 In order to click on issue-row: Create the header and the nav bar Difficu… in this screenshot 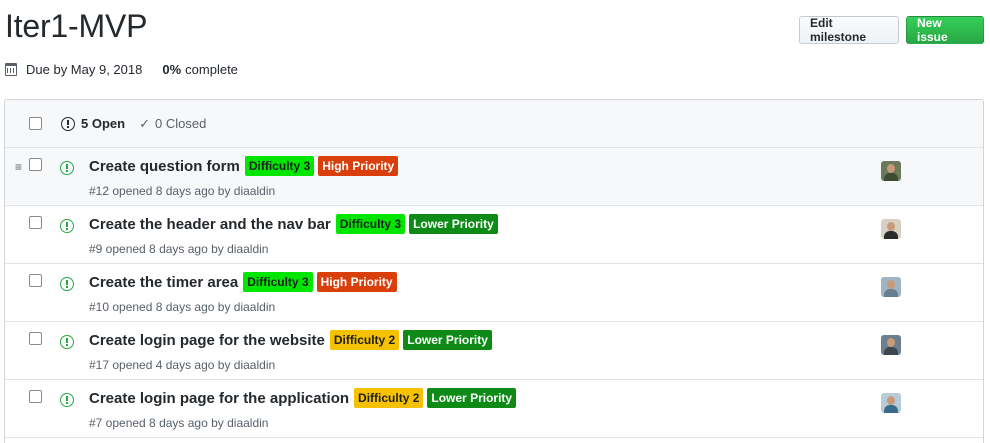, I will do `click(494, 235)`.